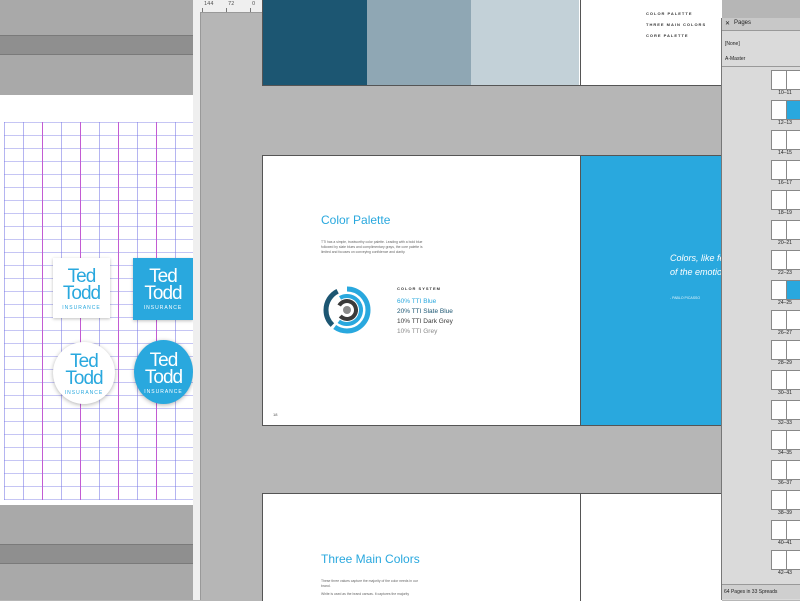 This screenshot has width=800, height=601. I want to click on spread-number: 26–27, so click(785, 333).